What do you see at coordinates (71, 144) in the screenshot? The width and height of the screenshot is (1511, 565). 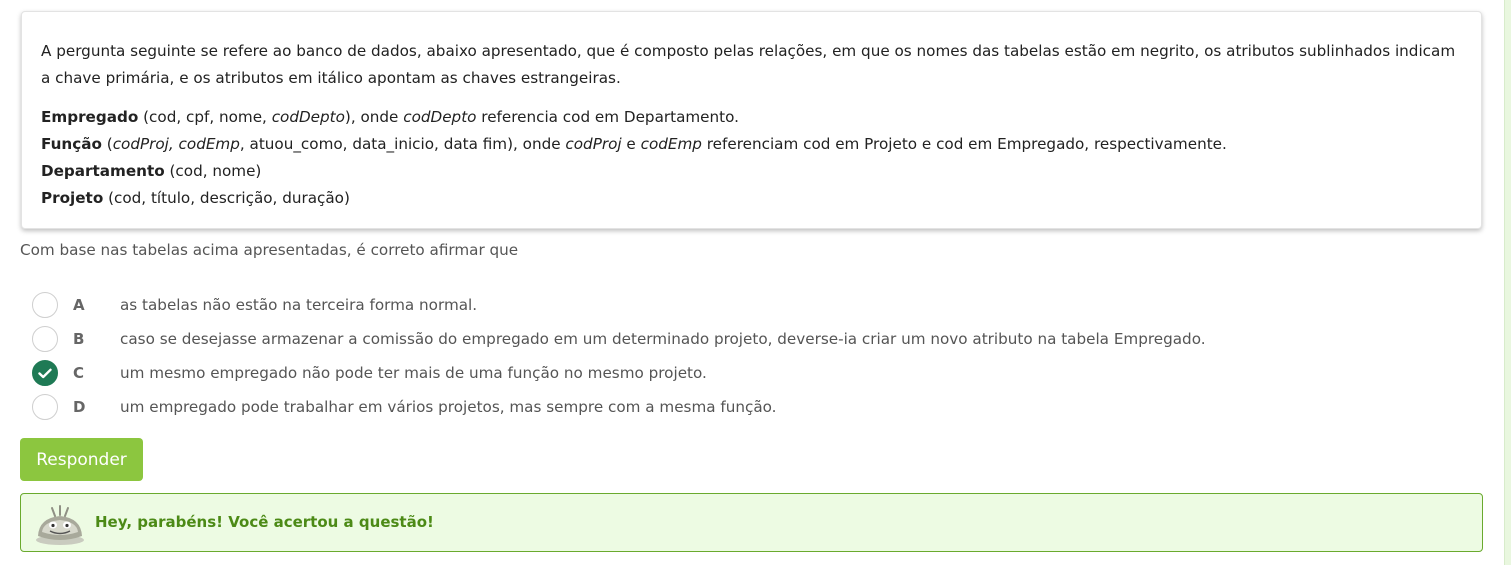 I see `relation-name: Função` at bounding box center [71, 144].